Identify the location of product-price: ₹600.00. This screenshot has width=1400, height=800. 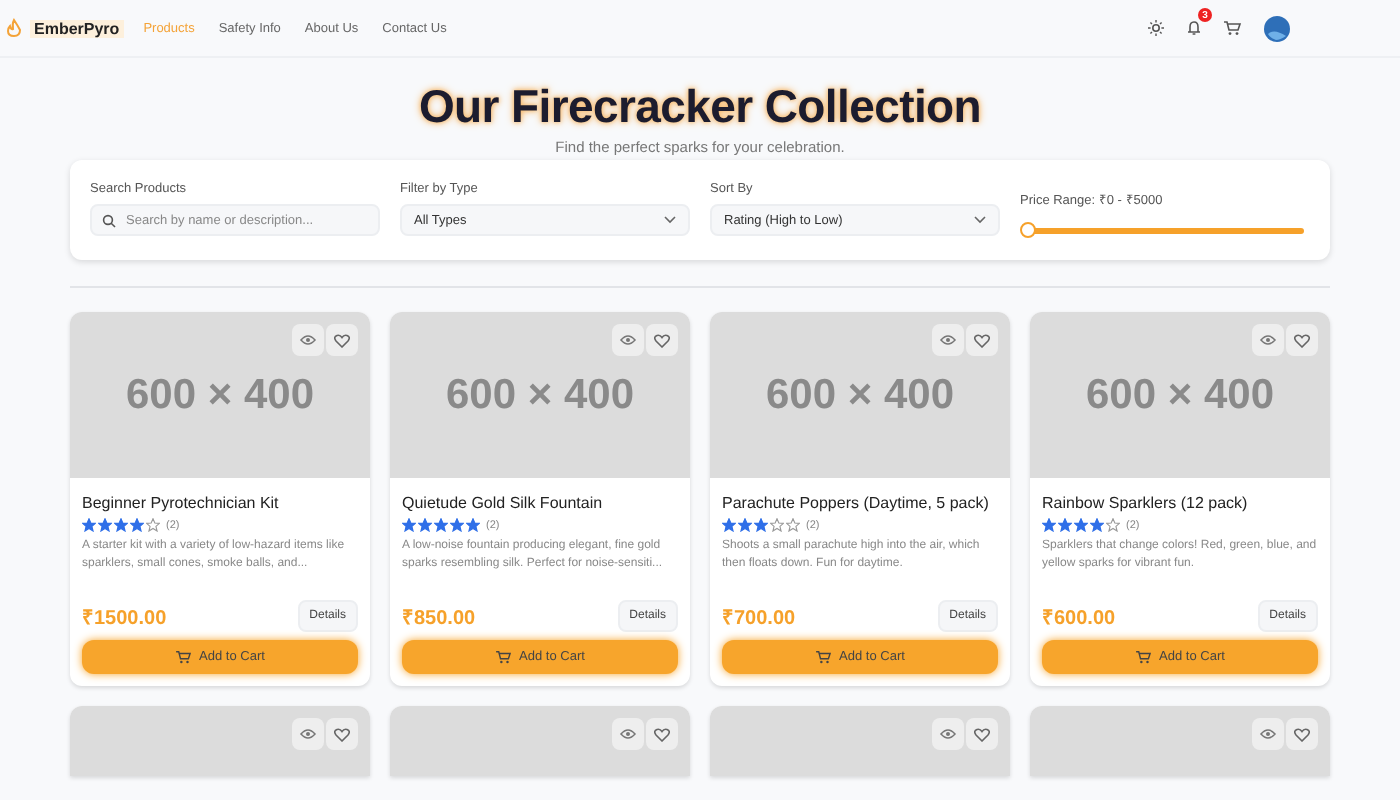
(1079, 618).